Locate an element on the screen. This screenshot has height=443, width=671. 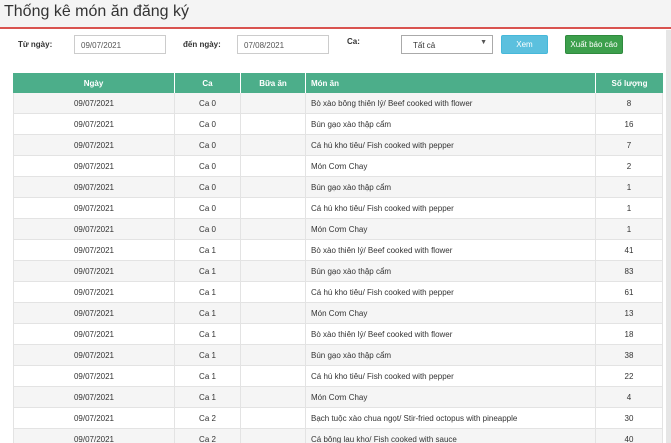
table-row: 09/07/2021 Ca 0 Bún gạo xào thập cẩm 1 is located at coordinates (338, 187).